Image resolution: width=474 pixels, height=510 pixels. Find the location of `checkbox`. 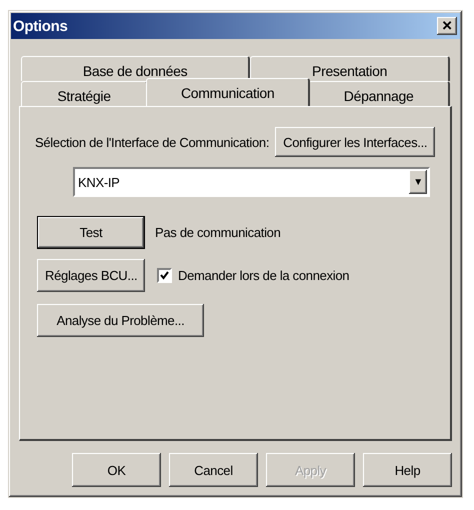

checkbox is located at coordinates (164, 275).